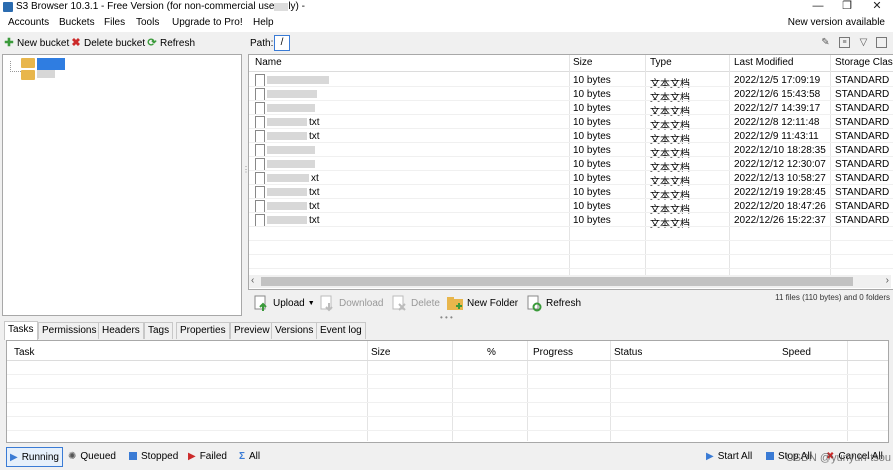 The height and width of the screenshot is (470, 893). What do you see at coordinates (491, 352) in the screenshot?
I see `column-header-percent: %` at bounding box center [491, 352].